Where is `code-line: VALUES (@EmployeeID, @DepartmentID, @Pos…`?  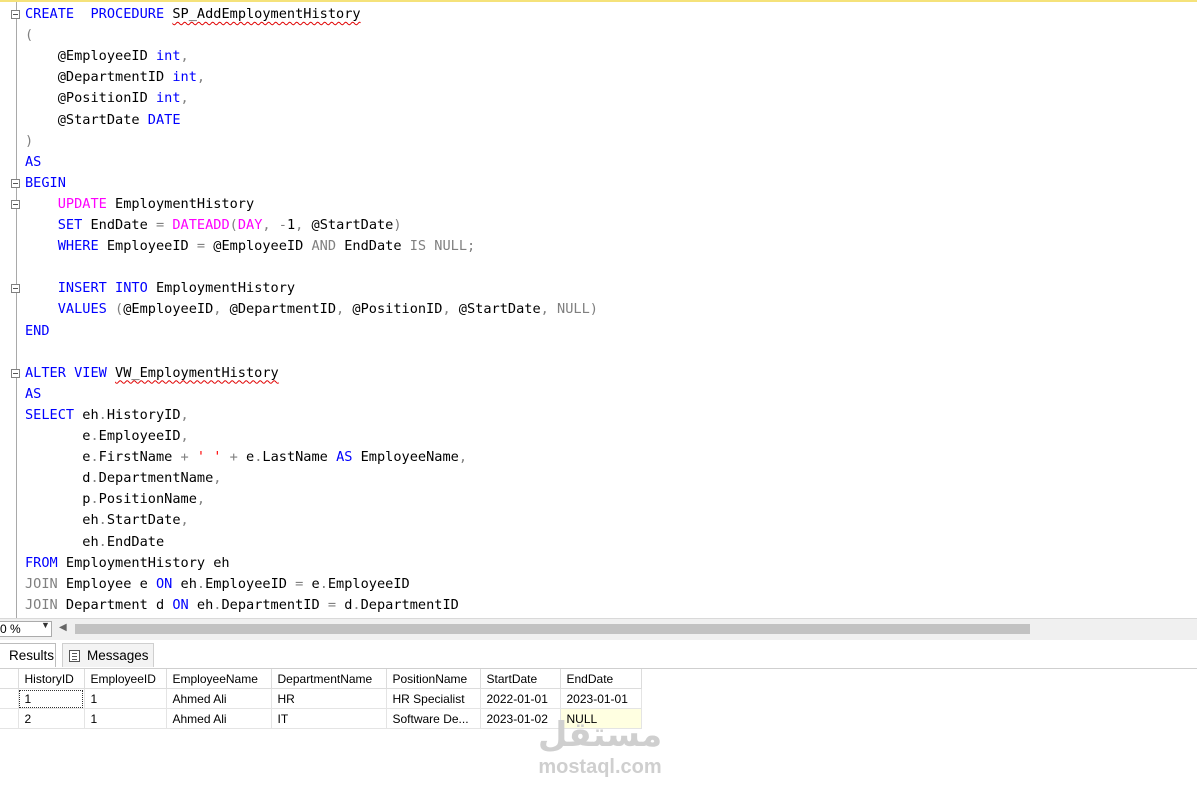
code-line: VALUES (@EmployeeID, @DepartmentID, @Pos… is located at coordinates (311, 309).